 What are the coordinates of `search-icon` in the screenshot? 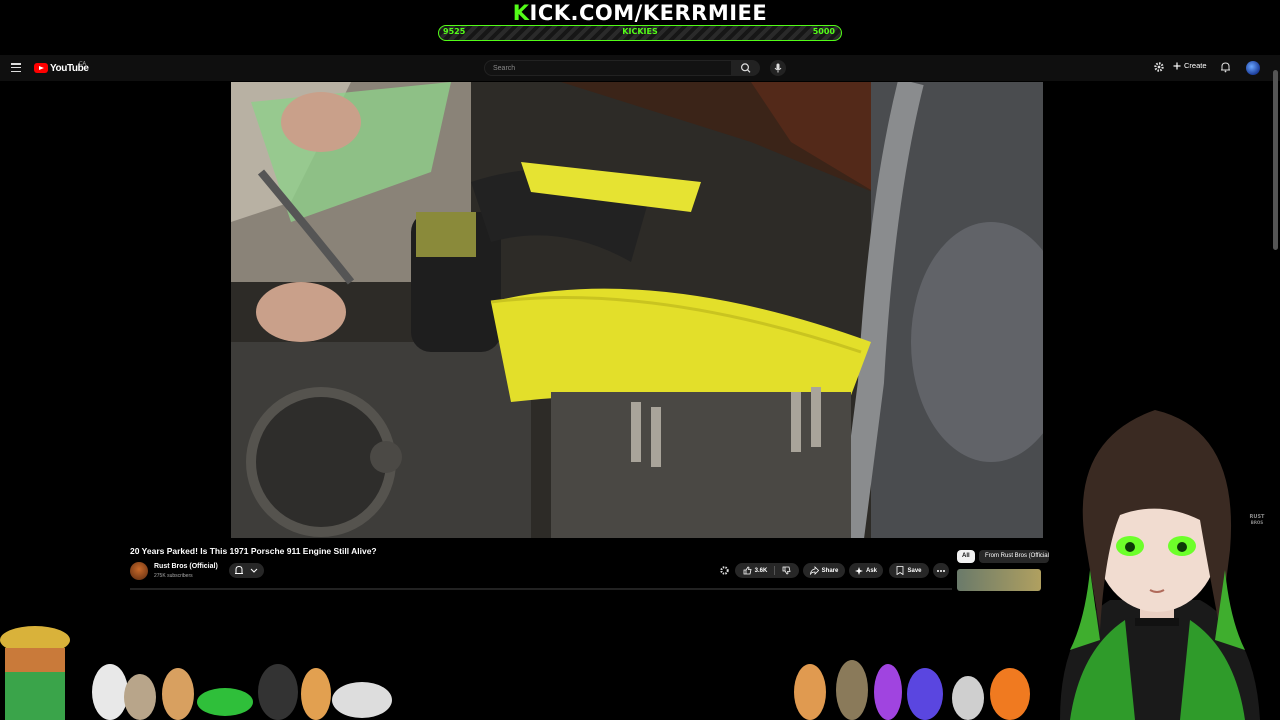 It's located at (746, 68).